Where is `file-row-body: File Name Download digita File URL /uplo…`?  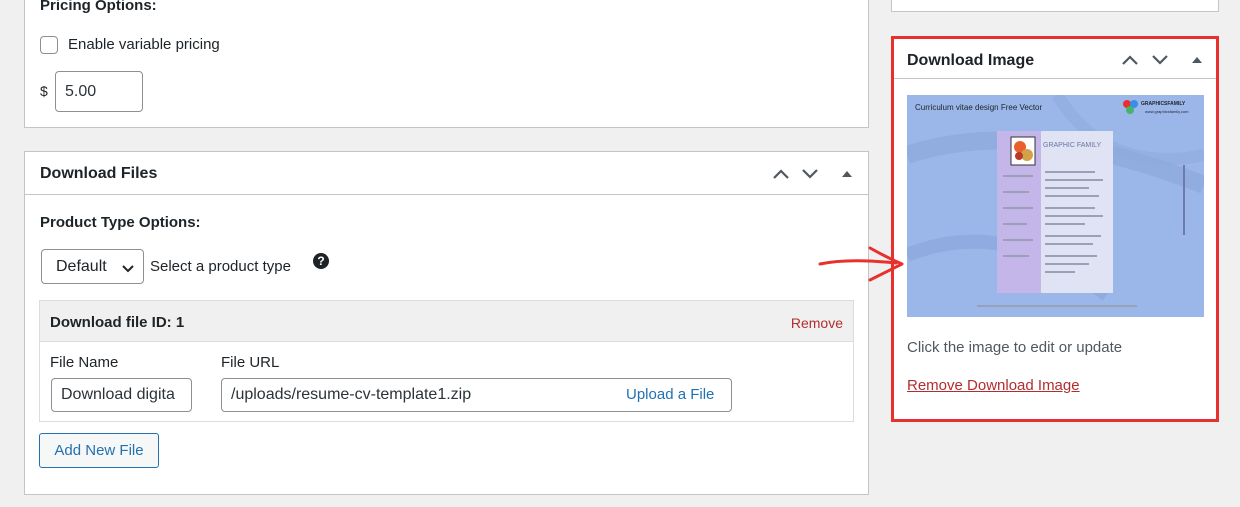 file-row-body: File Name Download digita File URL /uplo… is located at coordinates (446, 381).